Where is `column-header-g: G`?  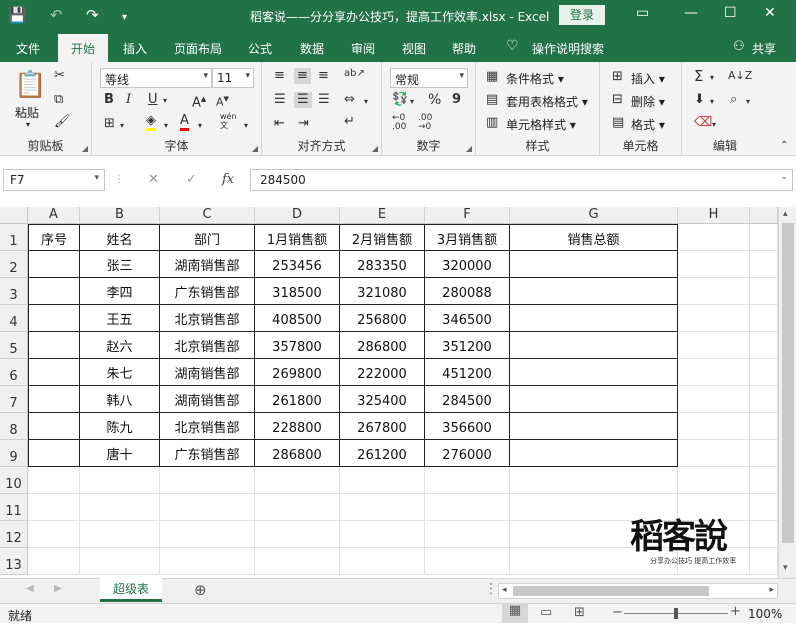
column-header-g: G is located at coordinates (594, 215).